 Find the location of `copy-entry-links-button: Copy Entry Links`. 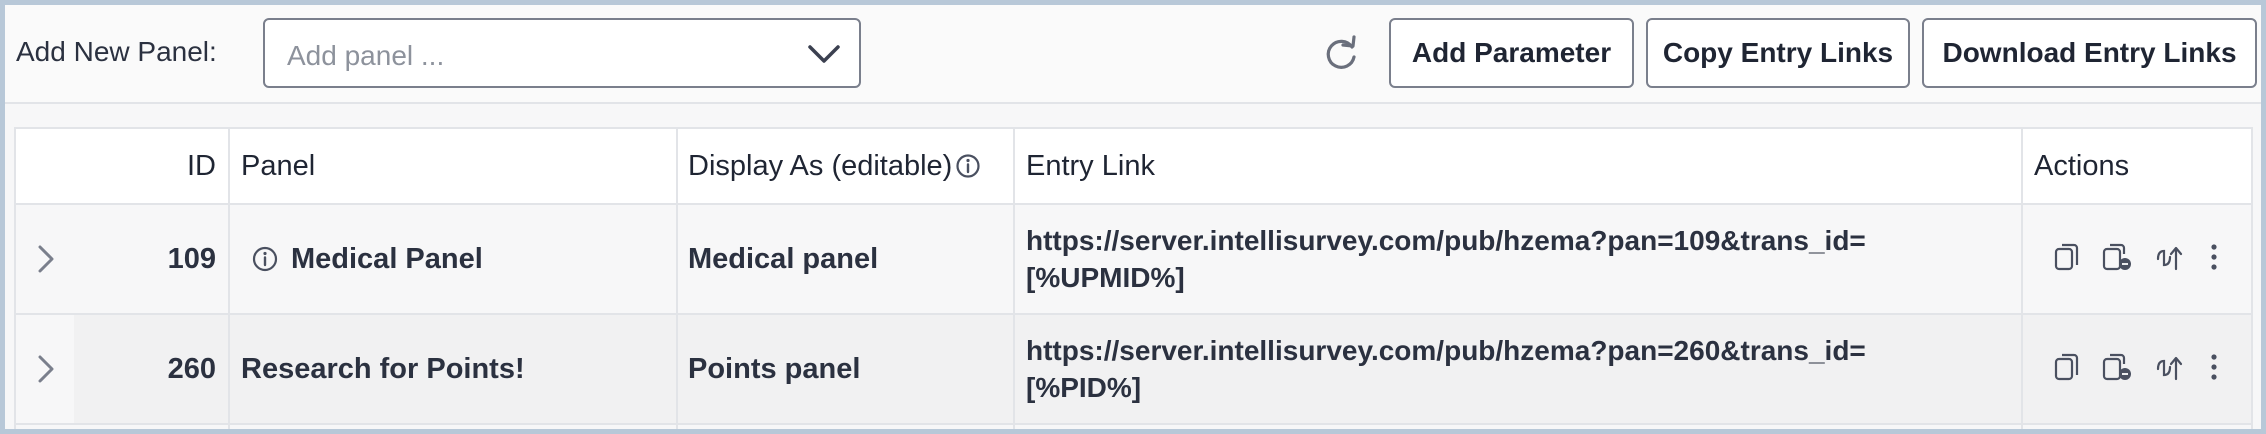

copy-entry-links-button: Copy Entry Links is located at coordinates (1778, 53).